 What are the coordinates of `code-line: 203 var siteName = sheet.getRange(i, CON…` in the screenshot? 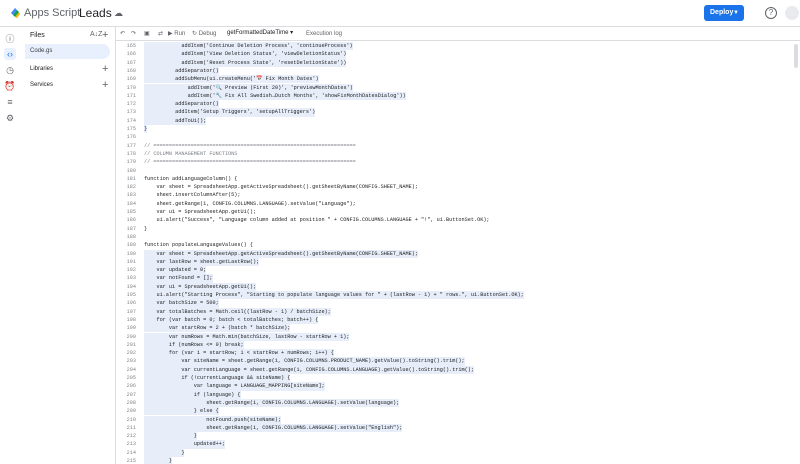 It's located at (458, 361).